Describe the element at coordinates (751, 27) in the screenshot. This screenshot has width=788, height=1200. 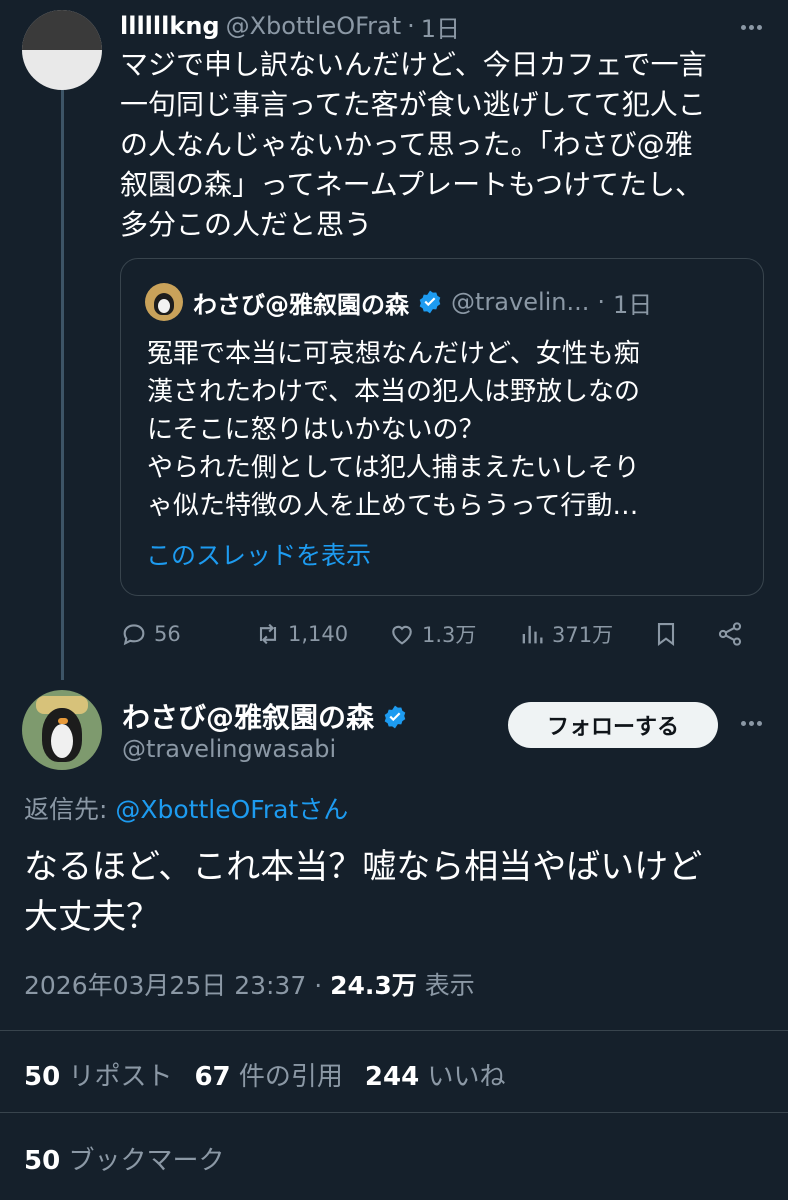
I see `parent-more-icon` at that location.